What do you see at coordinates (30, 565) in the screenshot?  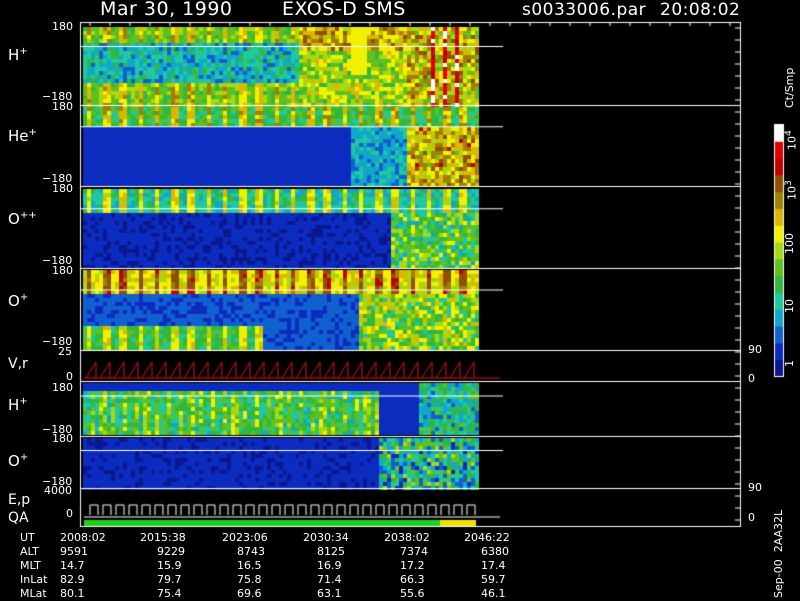 I see `row-label: MLT` at bounding box center [30, 565].